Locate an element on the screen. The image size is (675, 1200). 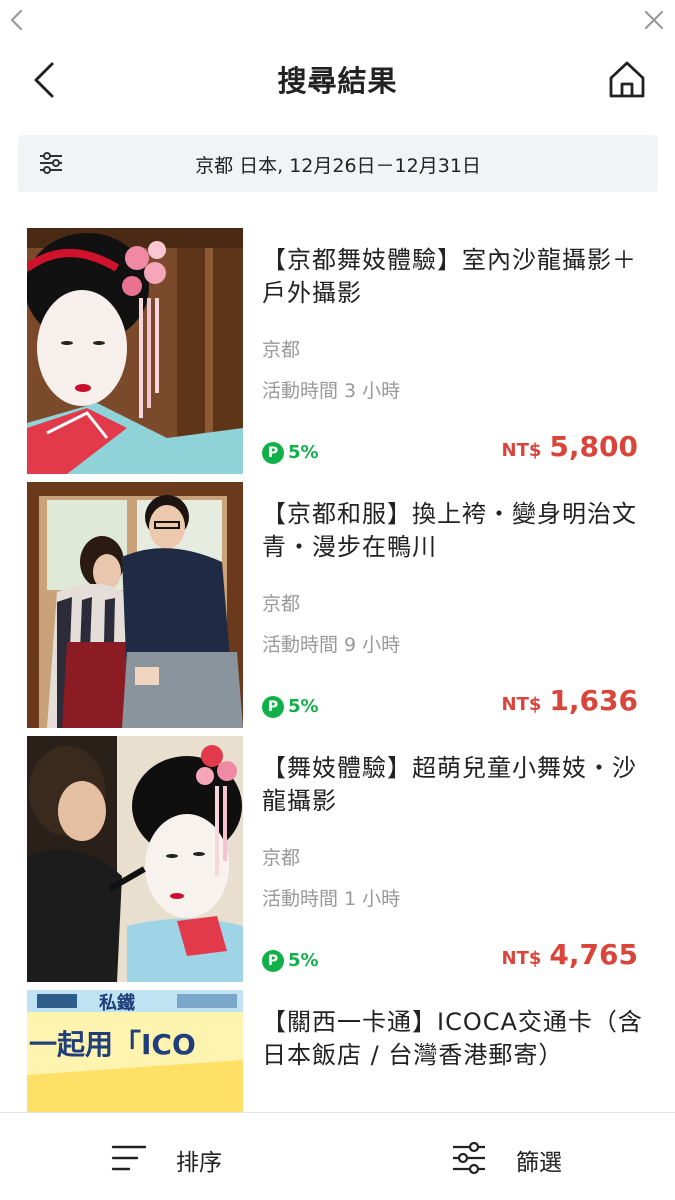
product-duration: 活動時間 9 小時 is located at coordinates (331, 645).